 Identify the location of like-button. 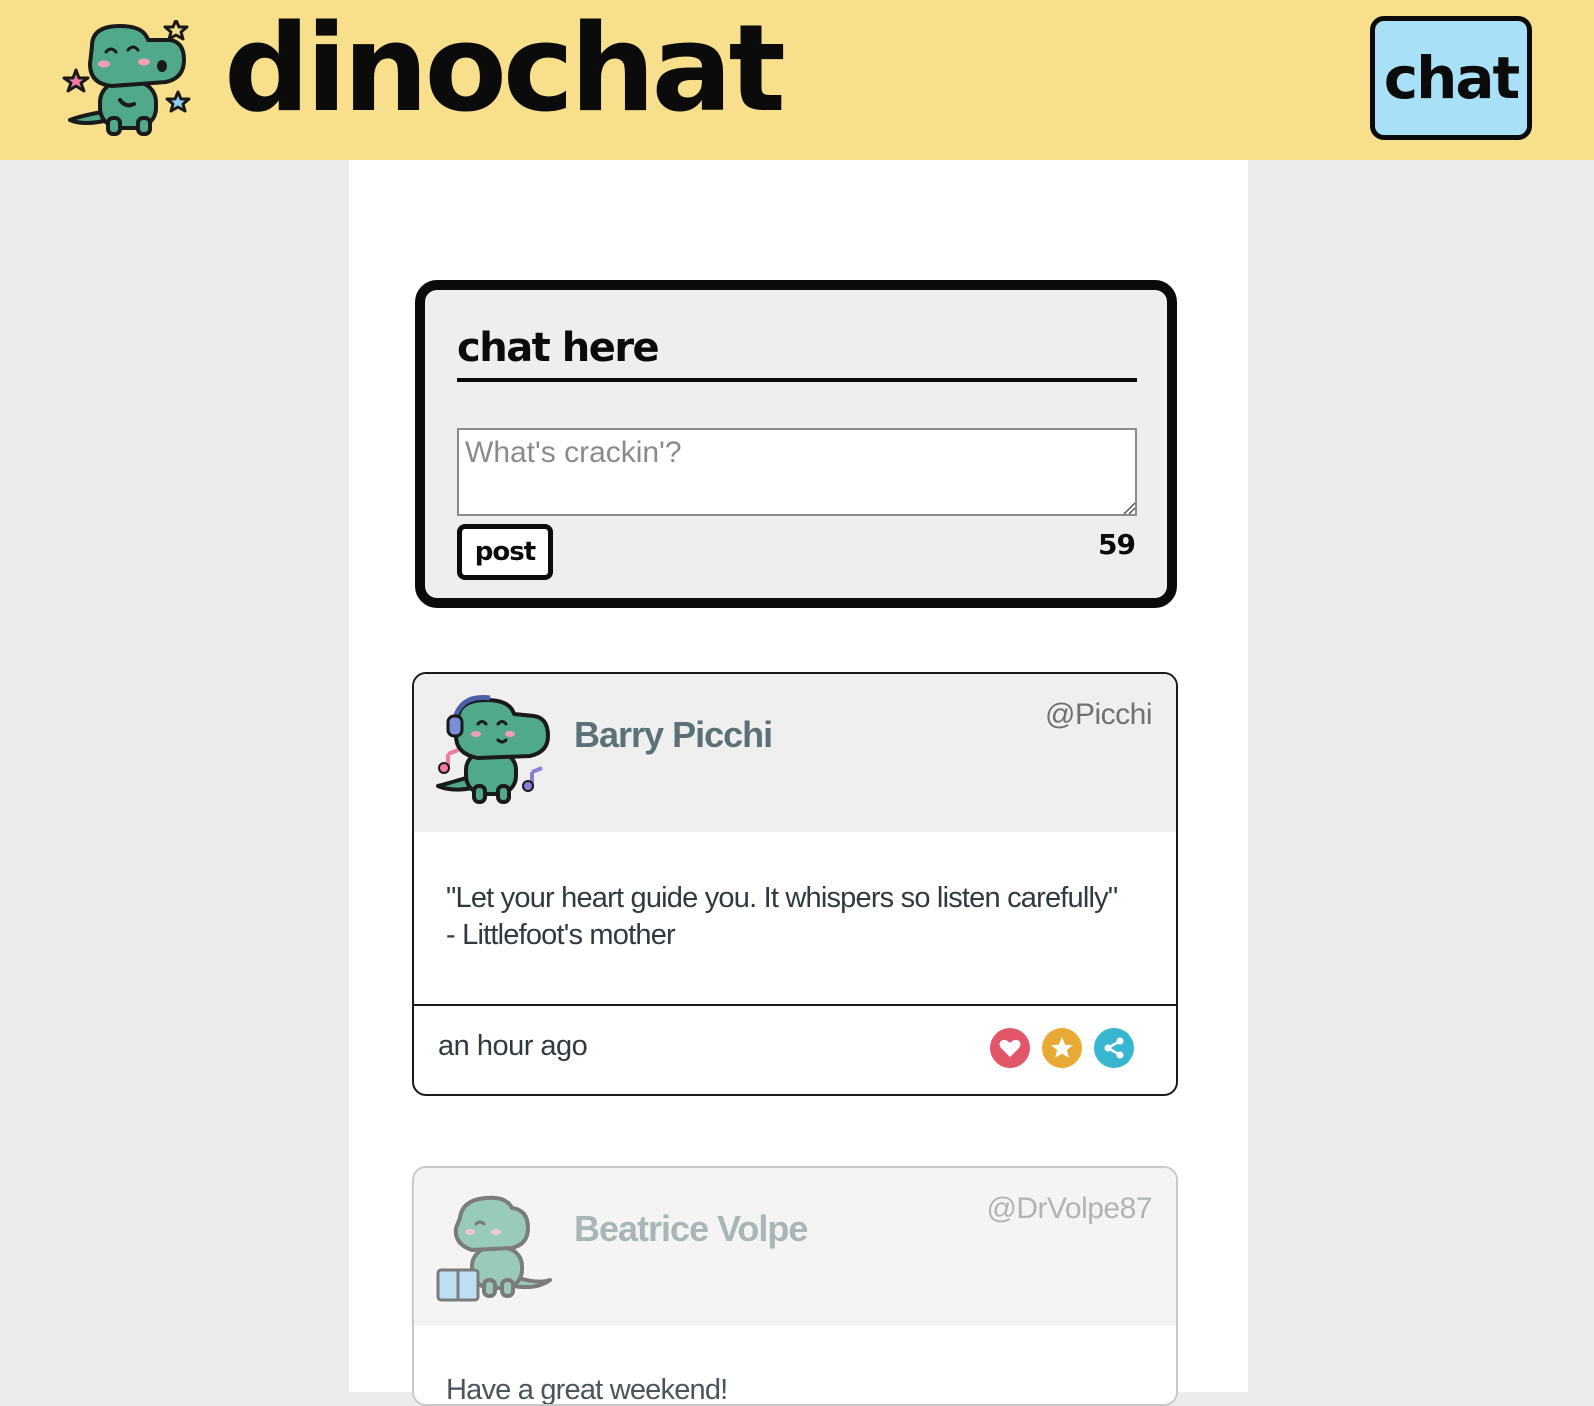
(1010, 1048).